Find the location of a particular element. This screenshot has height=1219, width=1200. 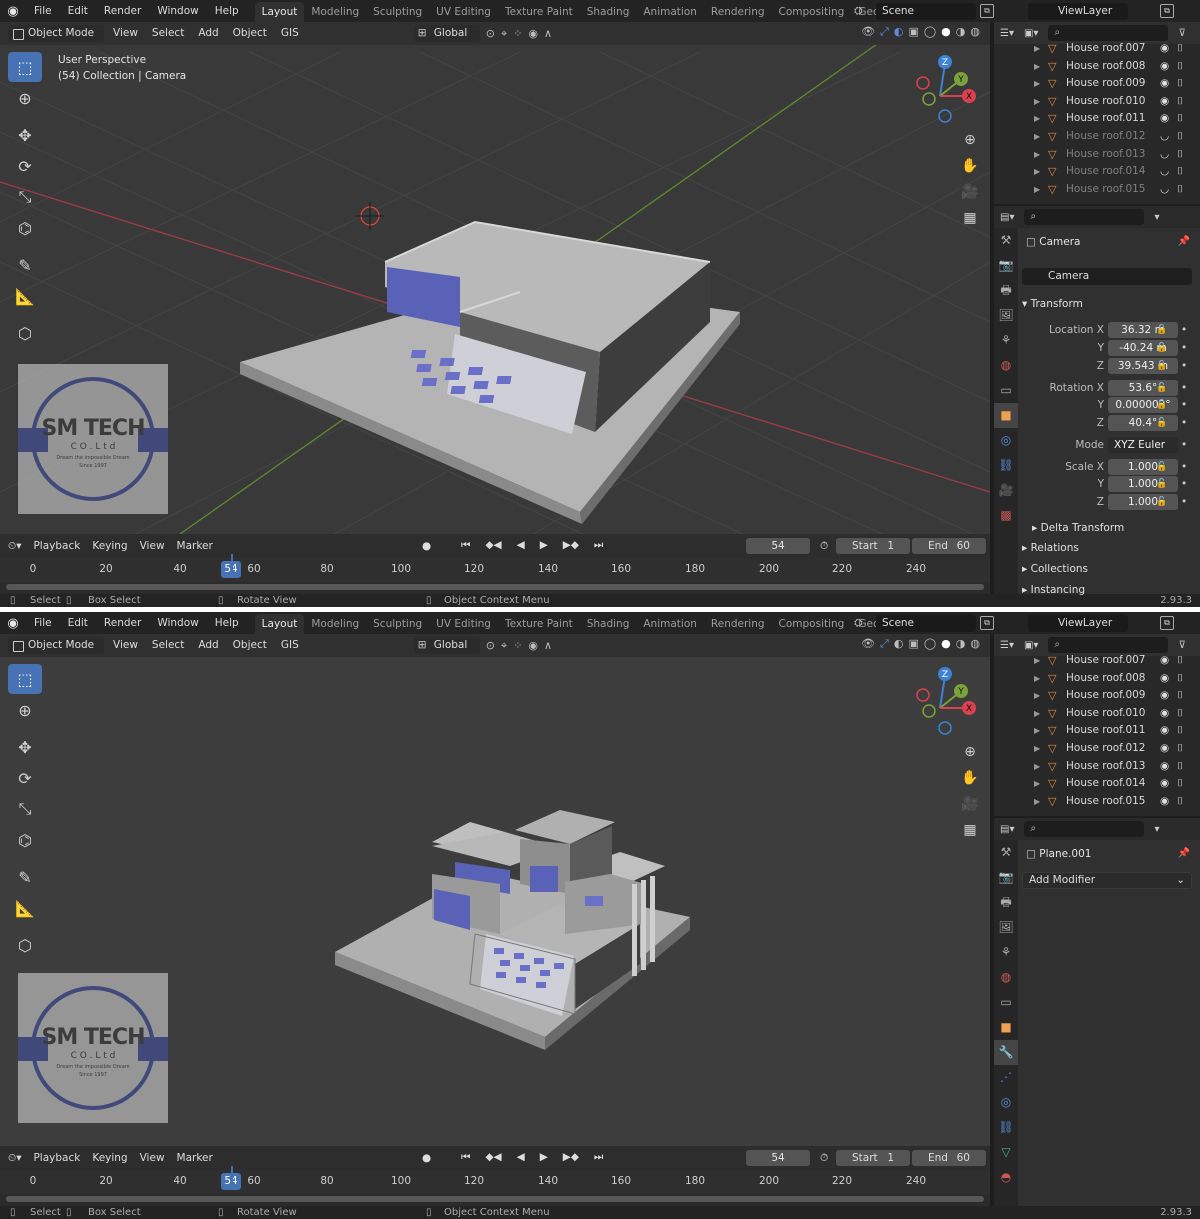

outliner-item-name: House roof.013 is located at coordinates (1106, 767).